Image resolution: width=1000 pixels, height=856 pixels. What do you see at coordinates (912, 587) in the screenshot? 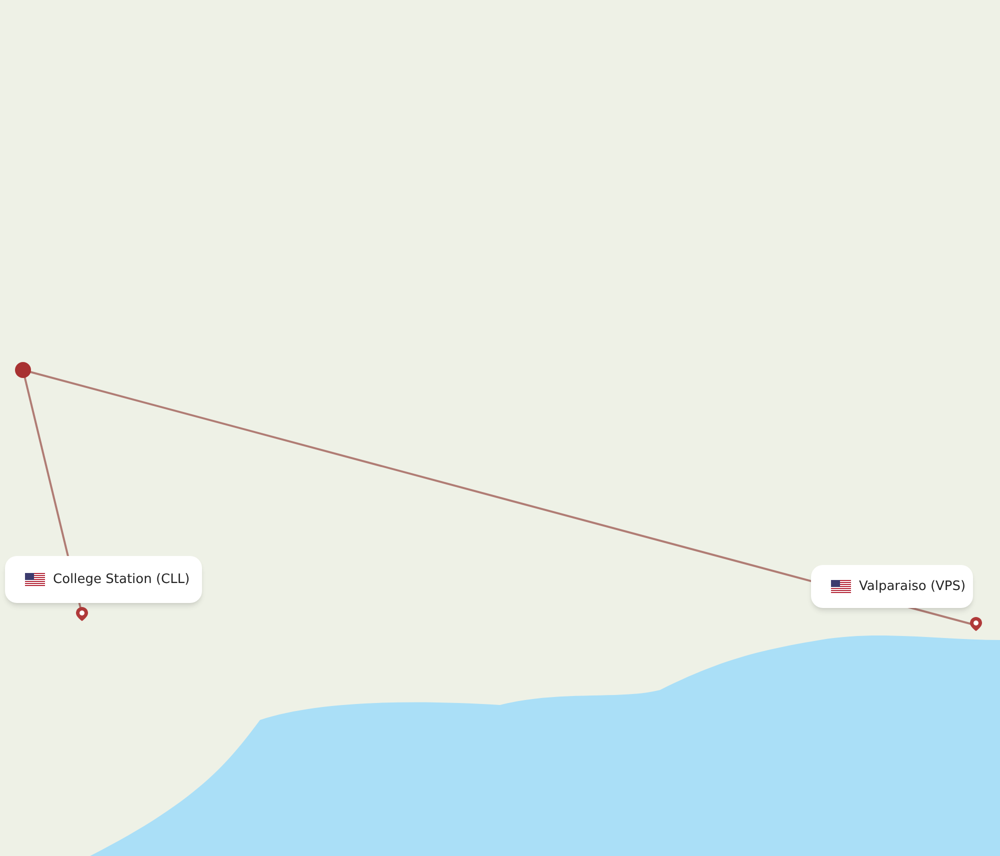
I see `airport-label: Valparaiso (VPS)` at bounding box center [912, 587].